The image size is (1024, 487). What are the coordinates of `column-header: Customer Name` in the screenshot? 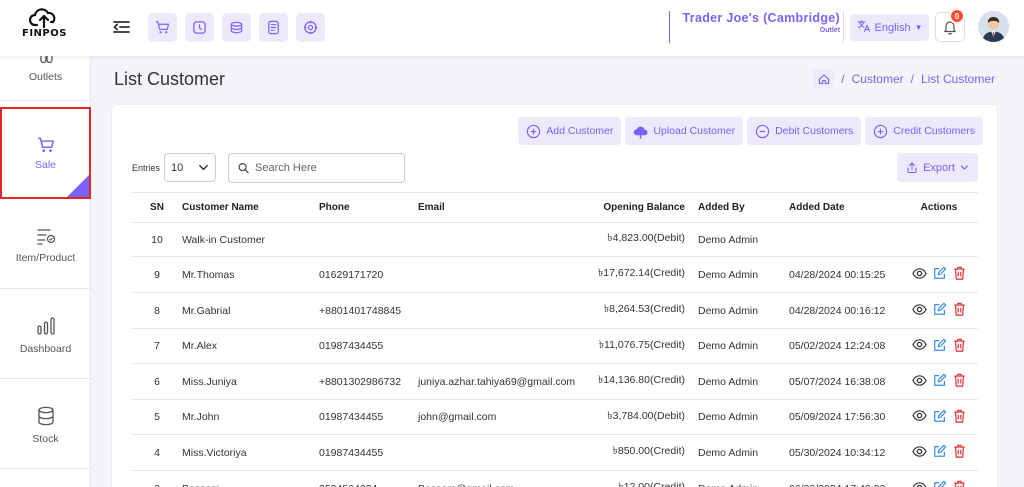 It's located at (250, 207).